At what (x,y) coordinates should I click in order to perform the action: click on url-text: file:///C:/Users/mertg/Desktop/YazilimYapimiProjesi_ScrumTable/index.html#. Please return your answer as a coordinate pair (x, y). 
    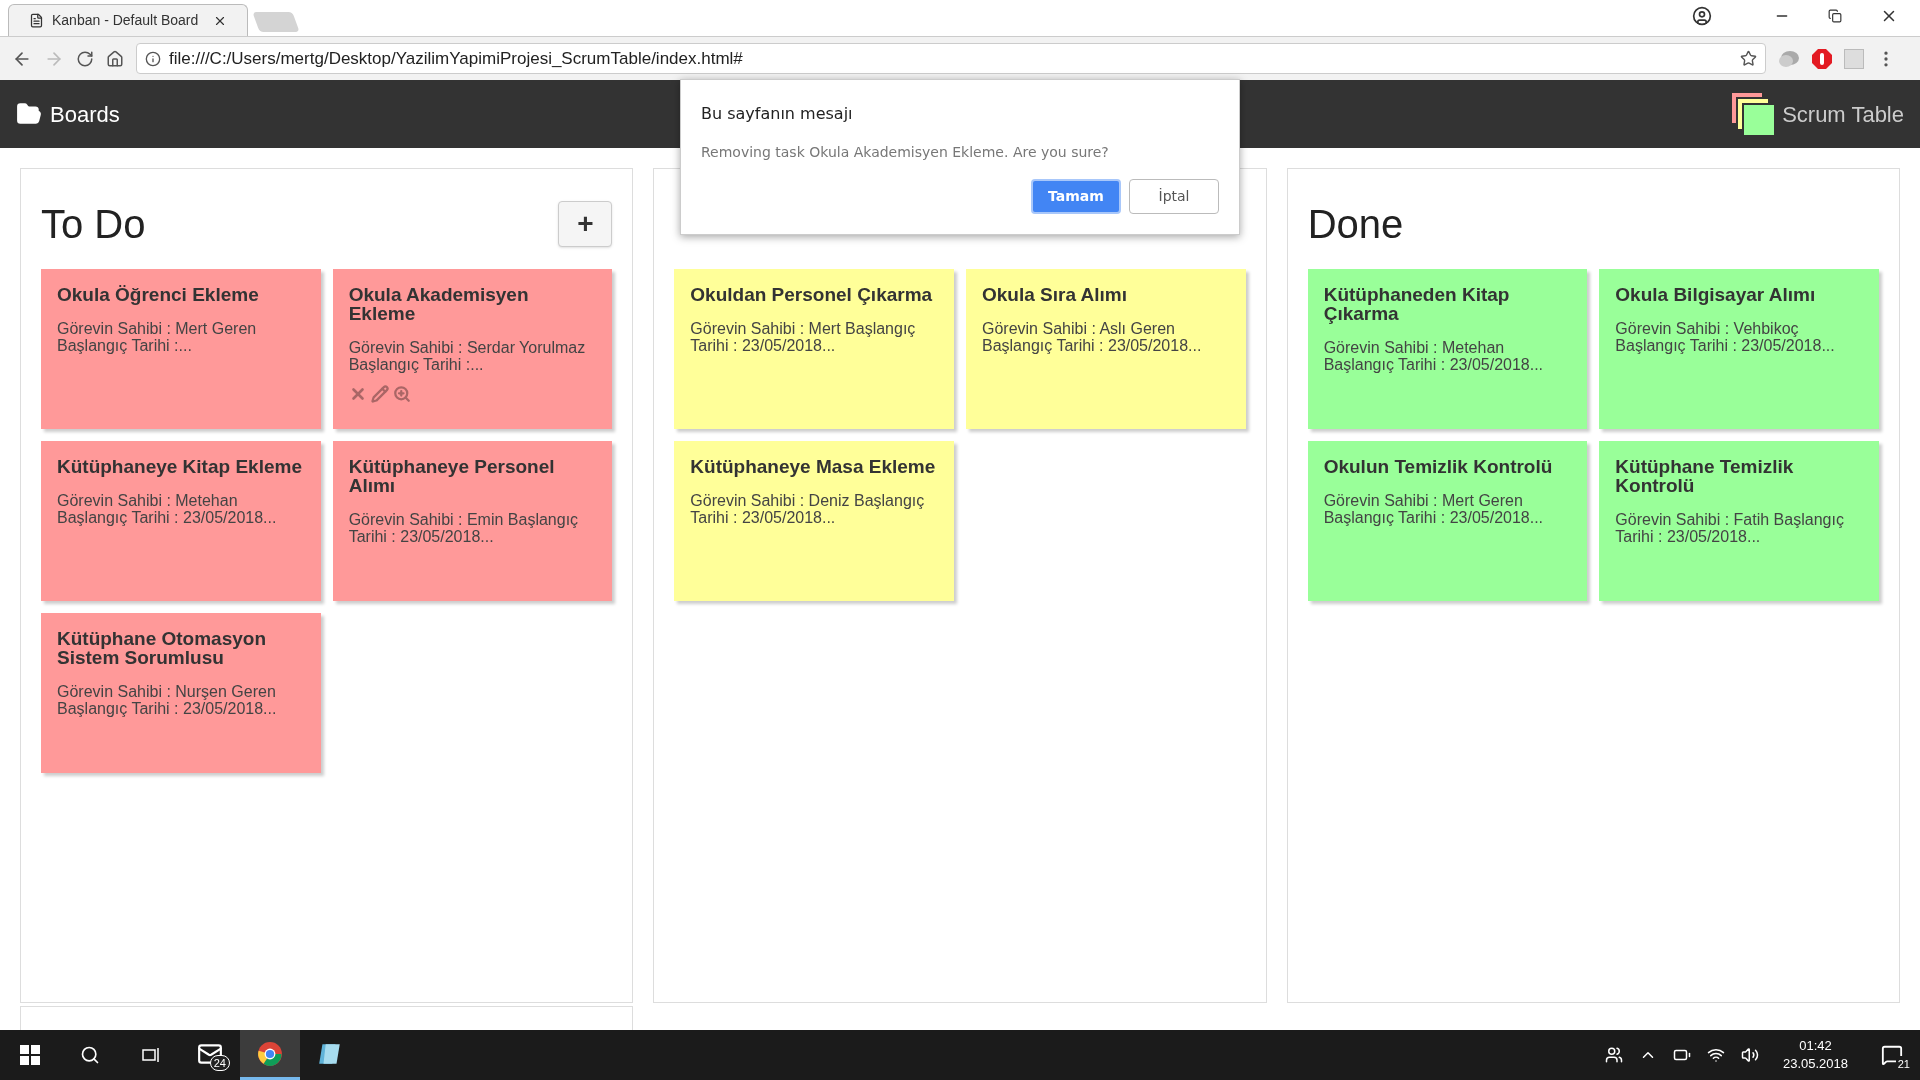
    Looking at the image, I should click on (456, 58).